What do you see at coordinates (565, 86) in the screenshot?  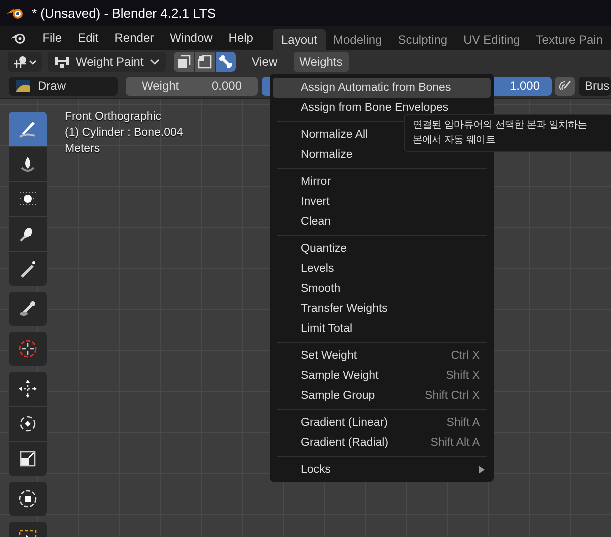 I see `pressure-icon` at bounding box center [565, 86].